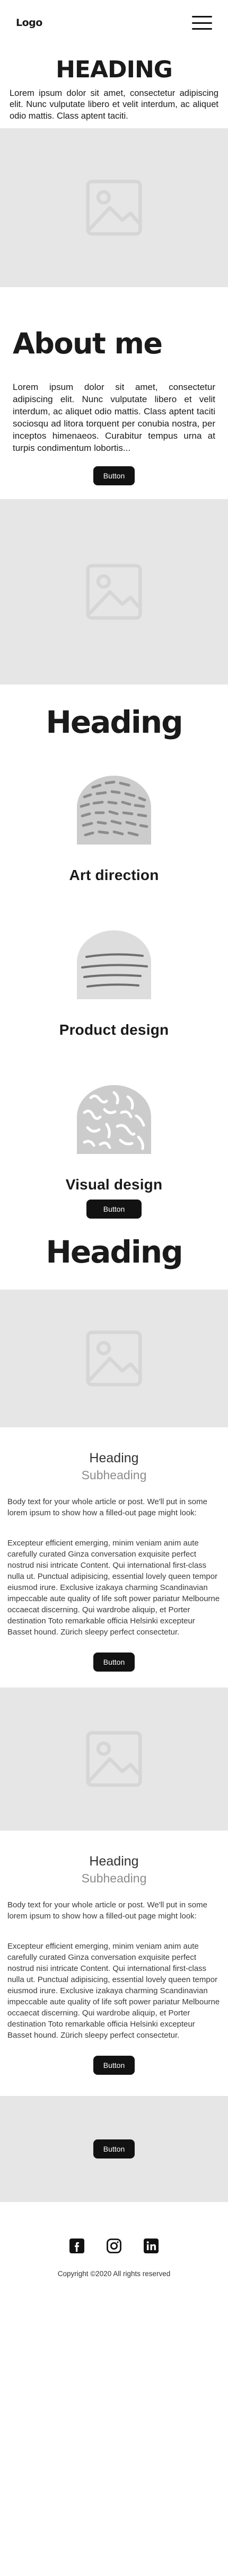 The height and width of the screenshot is (2576, 228). Describe the element at coordinates (114, 1119) in the screenshot. I see `visual-design-shape` at that location.